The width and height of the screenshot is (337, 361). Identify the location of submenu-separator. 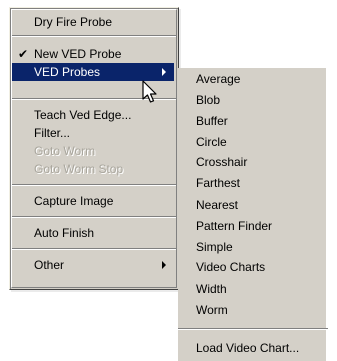
(253, 329).